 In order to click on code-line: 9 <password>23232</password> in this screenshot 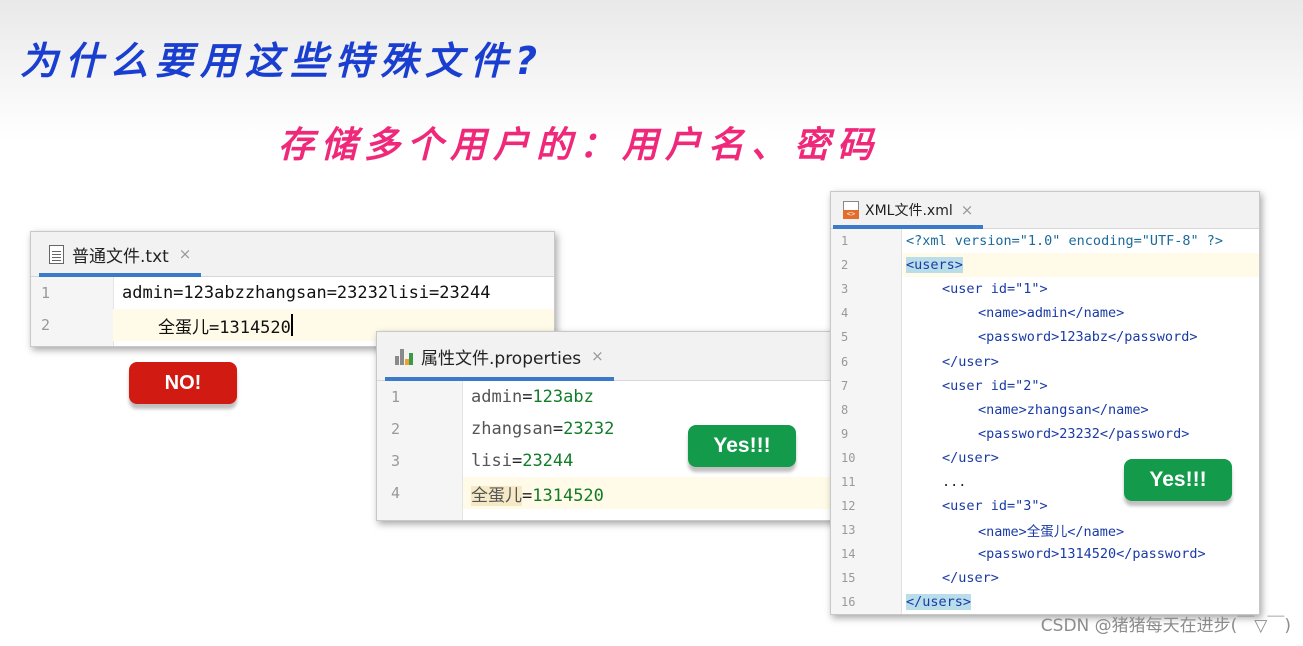, I will do `click(1045, 434)`.